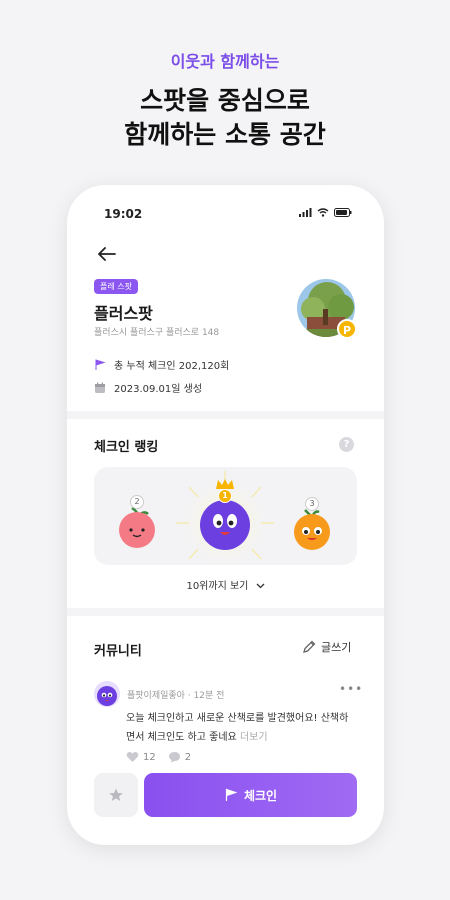  I want to click on post-author: 플팟이제일좋아, so click(156, 696).